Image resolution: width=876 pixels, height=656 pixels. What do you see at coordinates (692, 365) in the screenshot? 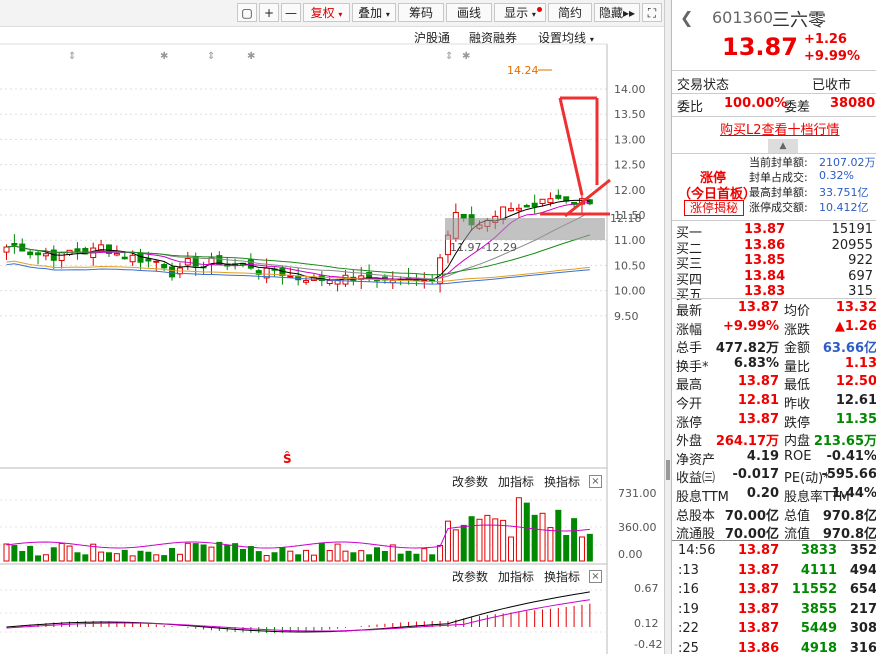
I see `stat-label: 换手*` at bounding box center [692, 365].